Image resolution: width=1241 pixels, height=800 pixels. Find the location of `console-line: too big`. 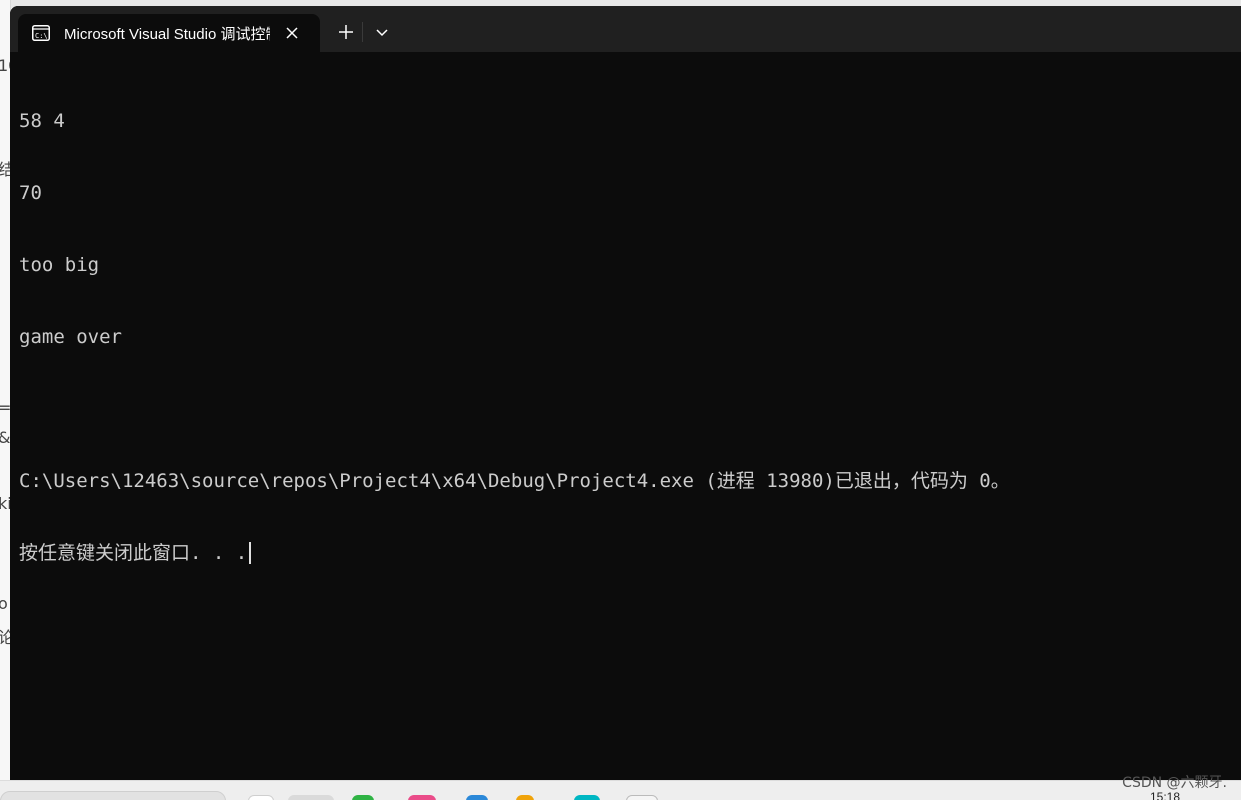

console-line: too big is located at coordinates (59, 265).